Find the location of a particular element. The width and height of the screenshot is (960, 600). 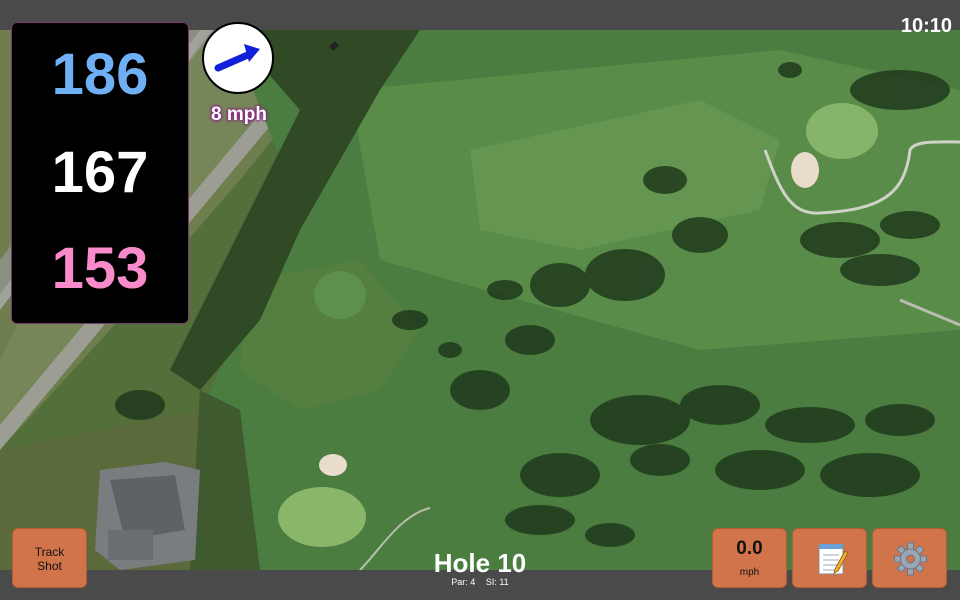

arrow-icon is located at coordinates (237, 58).